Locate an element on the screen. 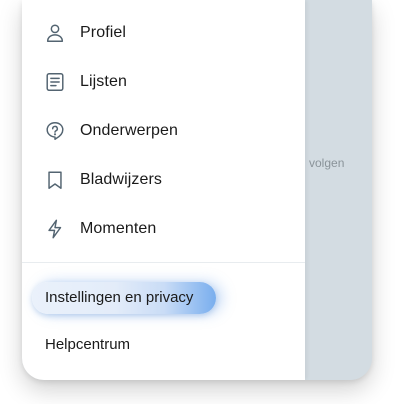  menu-item-bladwijzers: Bladwijzers is located at coordinates (163, 180).